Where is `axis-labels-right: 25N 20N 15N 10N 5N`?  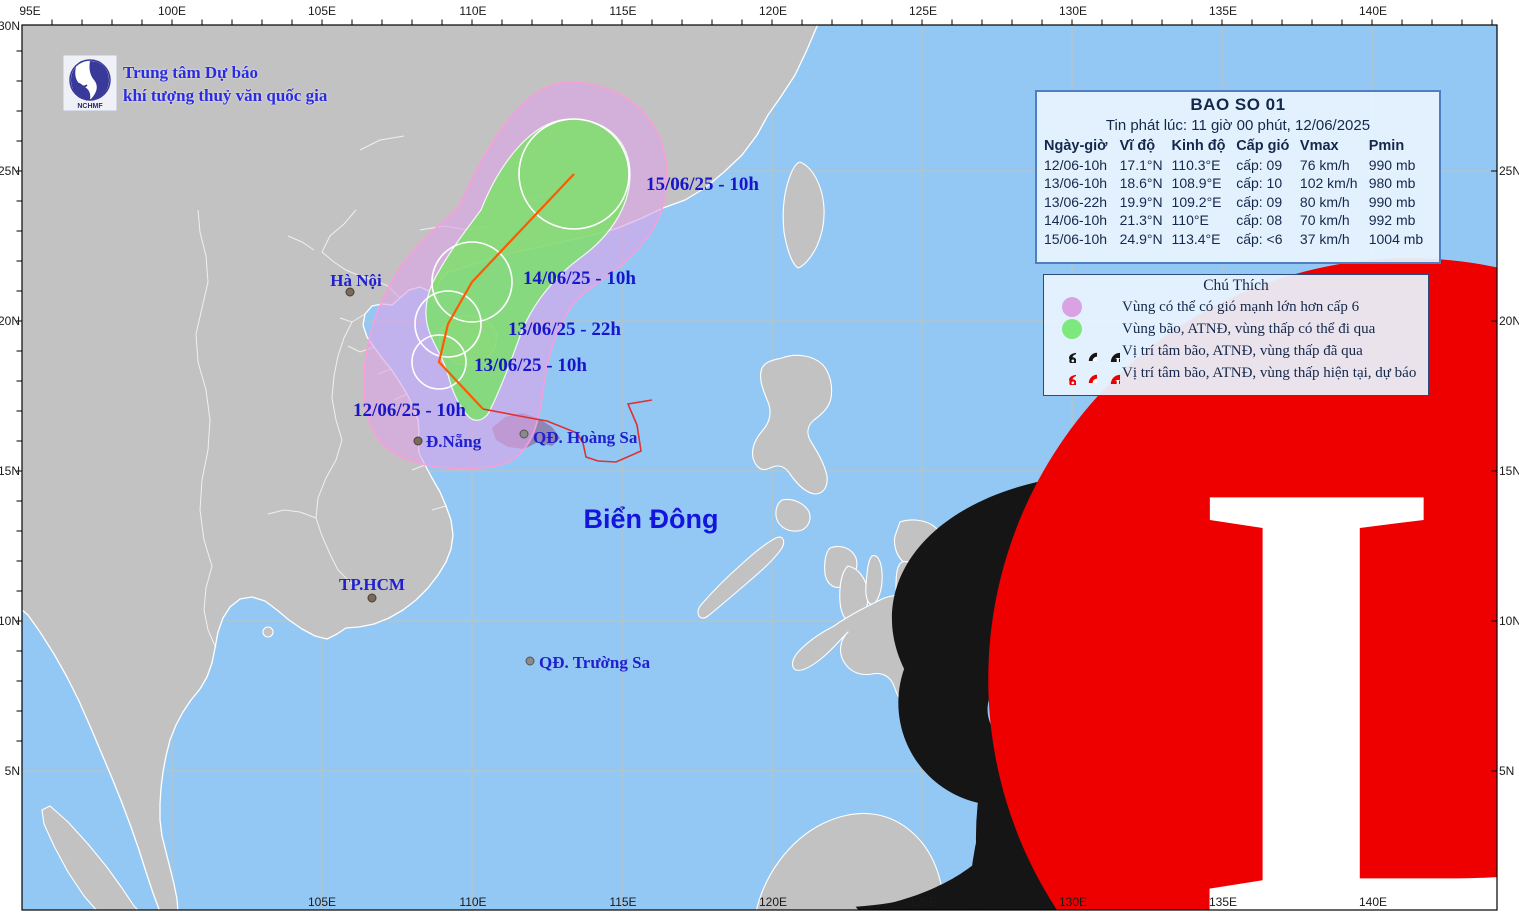 axis-labels-right: 25N 20N 15N 10N 5N is located at coordinates (1509, 471).